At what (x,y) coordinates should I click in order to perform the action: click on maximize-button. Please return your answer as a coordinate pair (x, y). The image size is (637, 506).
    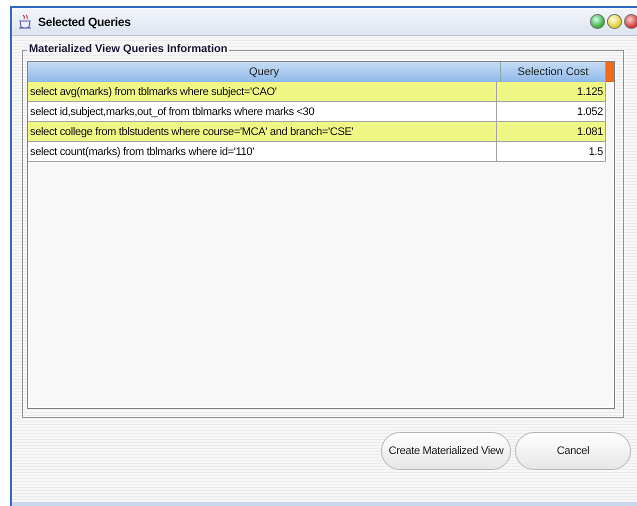
    Looking at the image, I should click on (597, 21).